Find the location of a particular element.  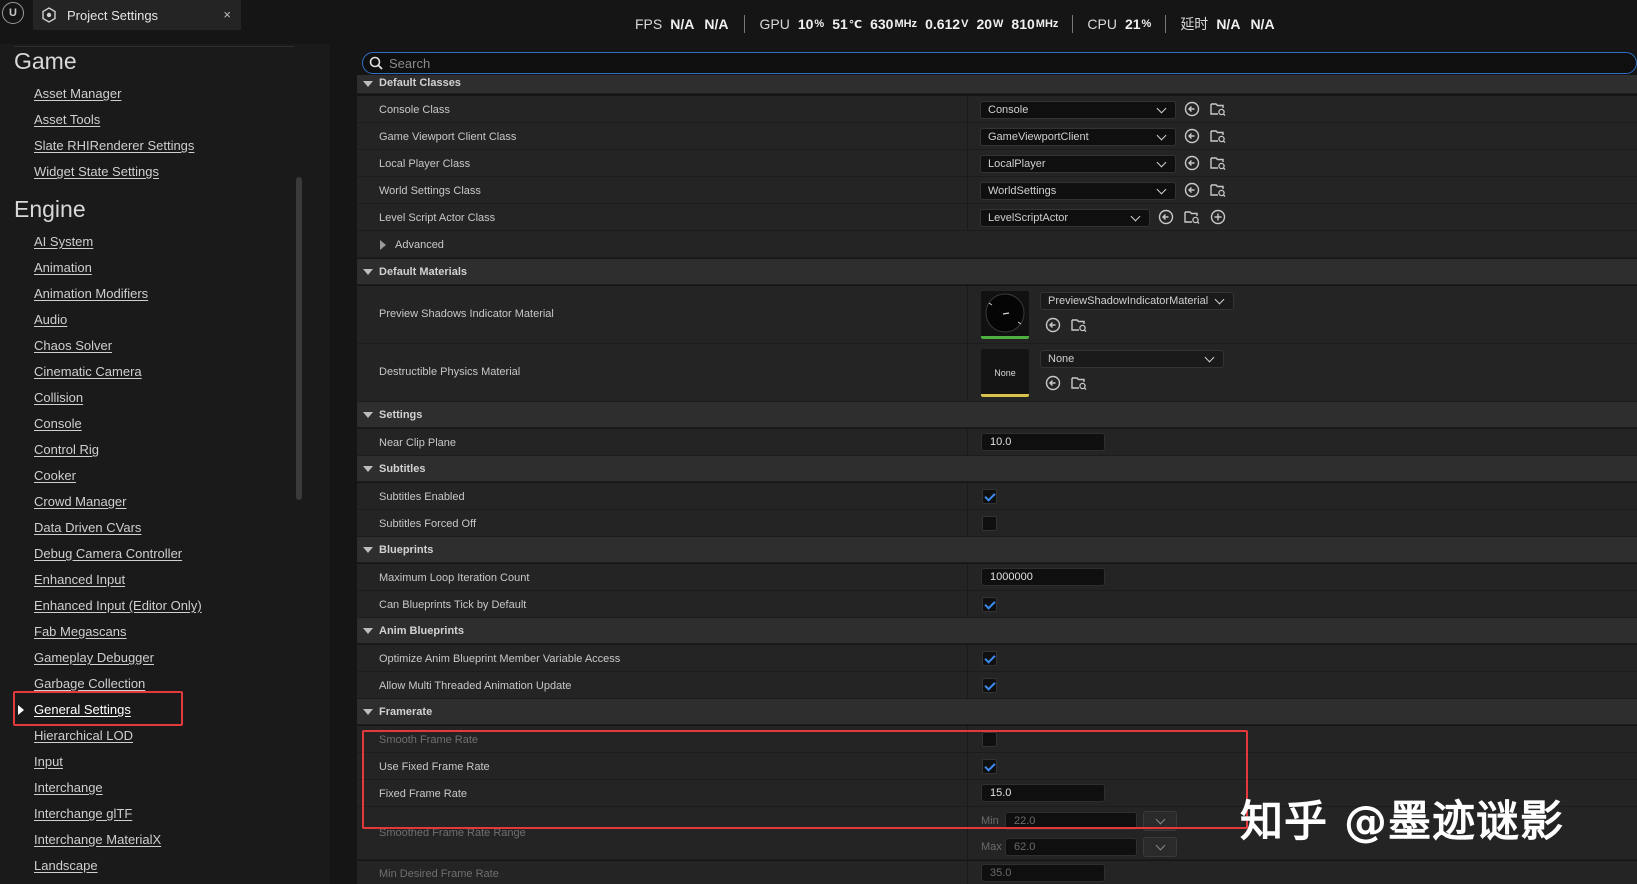

add-plus-icon is located at coordinates (1218, 217).